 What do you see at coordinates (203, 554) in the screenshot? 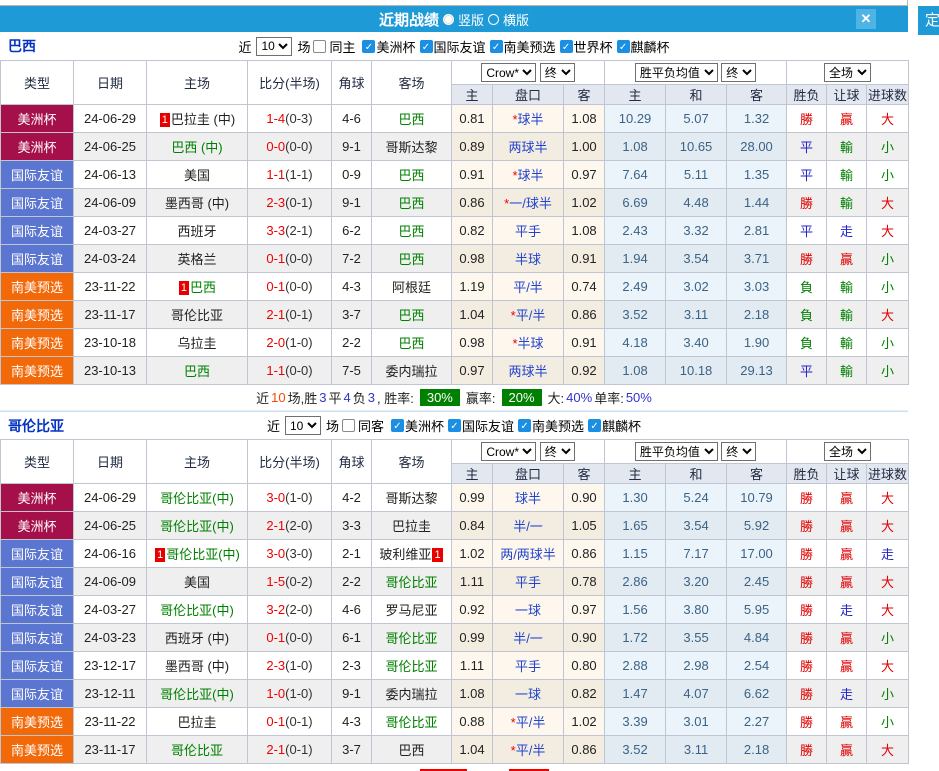
I see `team-name: 哥伦比亚(中)` at bounding box center [203, 554].